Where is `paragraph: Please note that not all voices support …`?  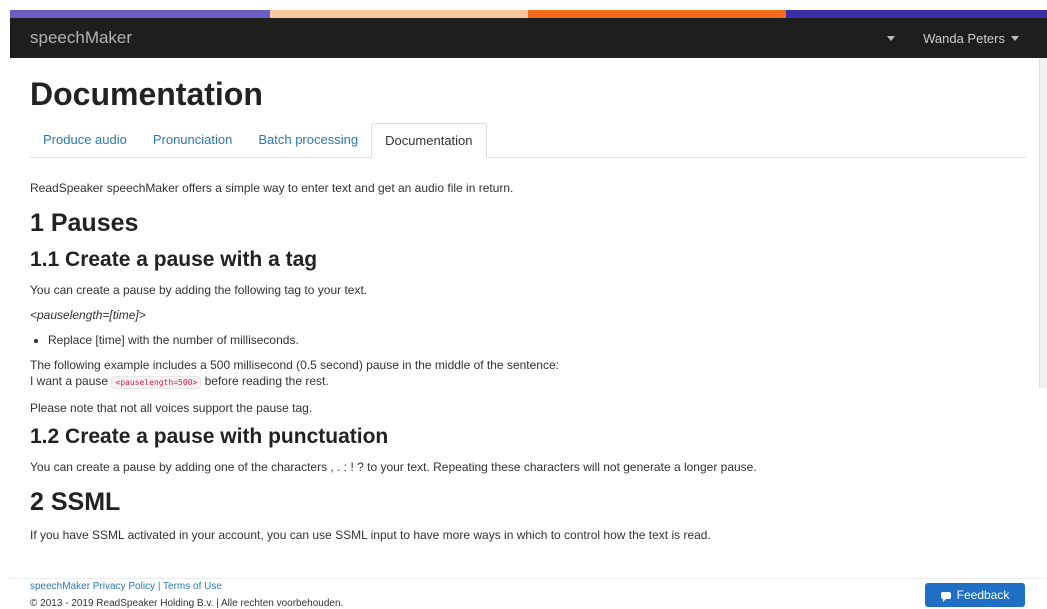
paragraph: Please note that not all voices support … is located at coordinates (171, 408).